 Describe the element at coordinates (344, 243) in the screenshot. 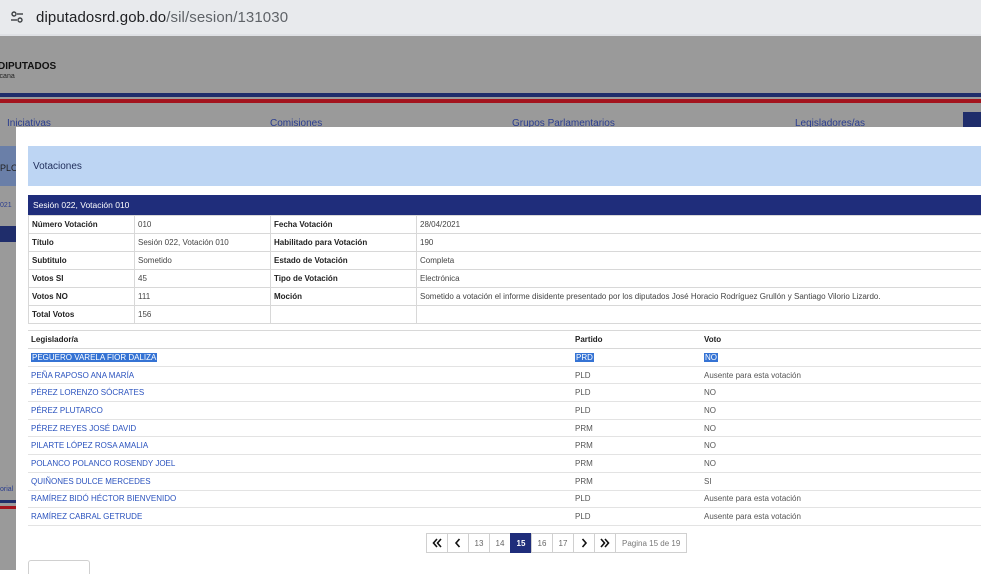

I see `info-label: Habilitado para Votación` at that location.